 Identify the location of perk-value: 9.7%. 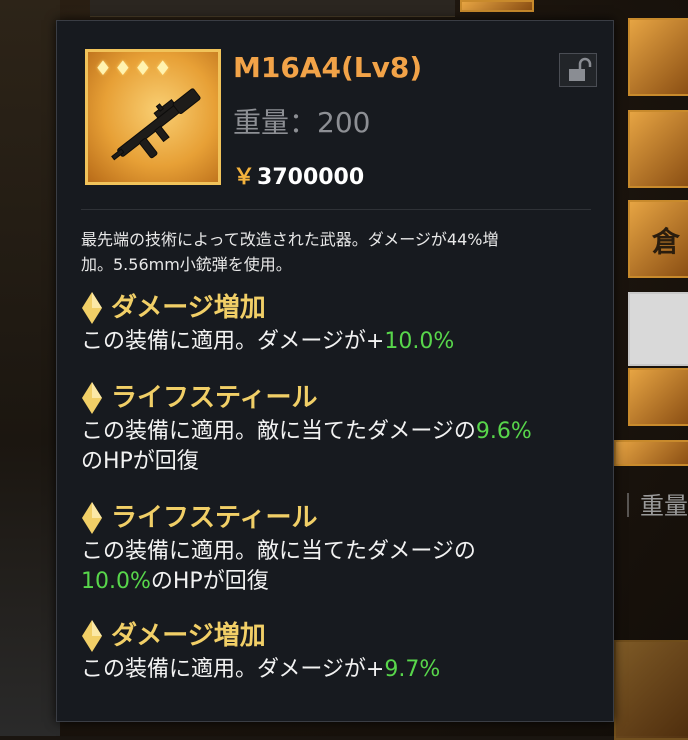
(412, 669).